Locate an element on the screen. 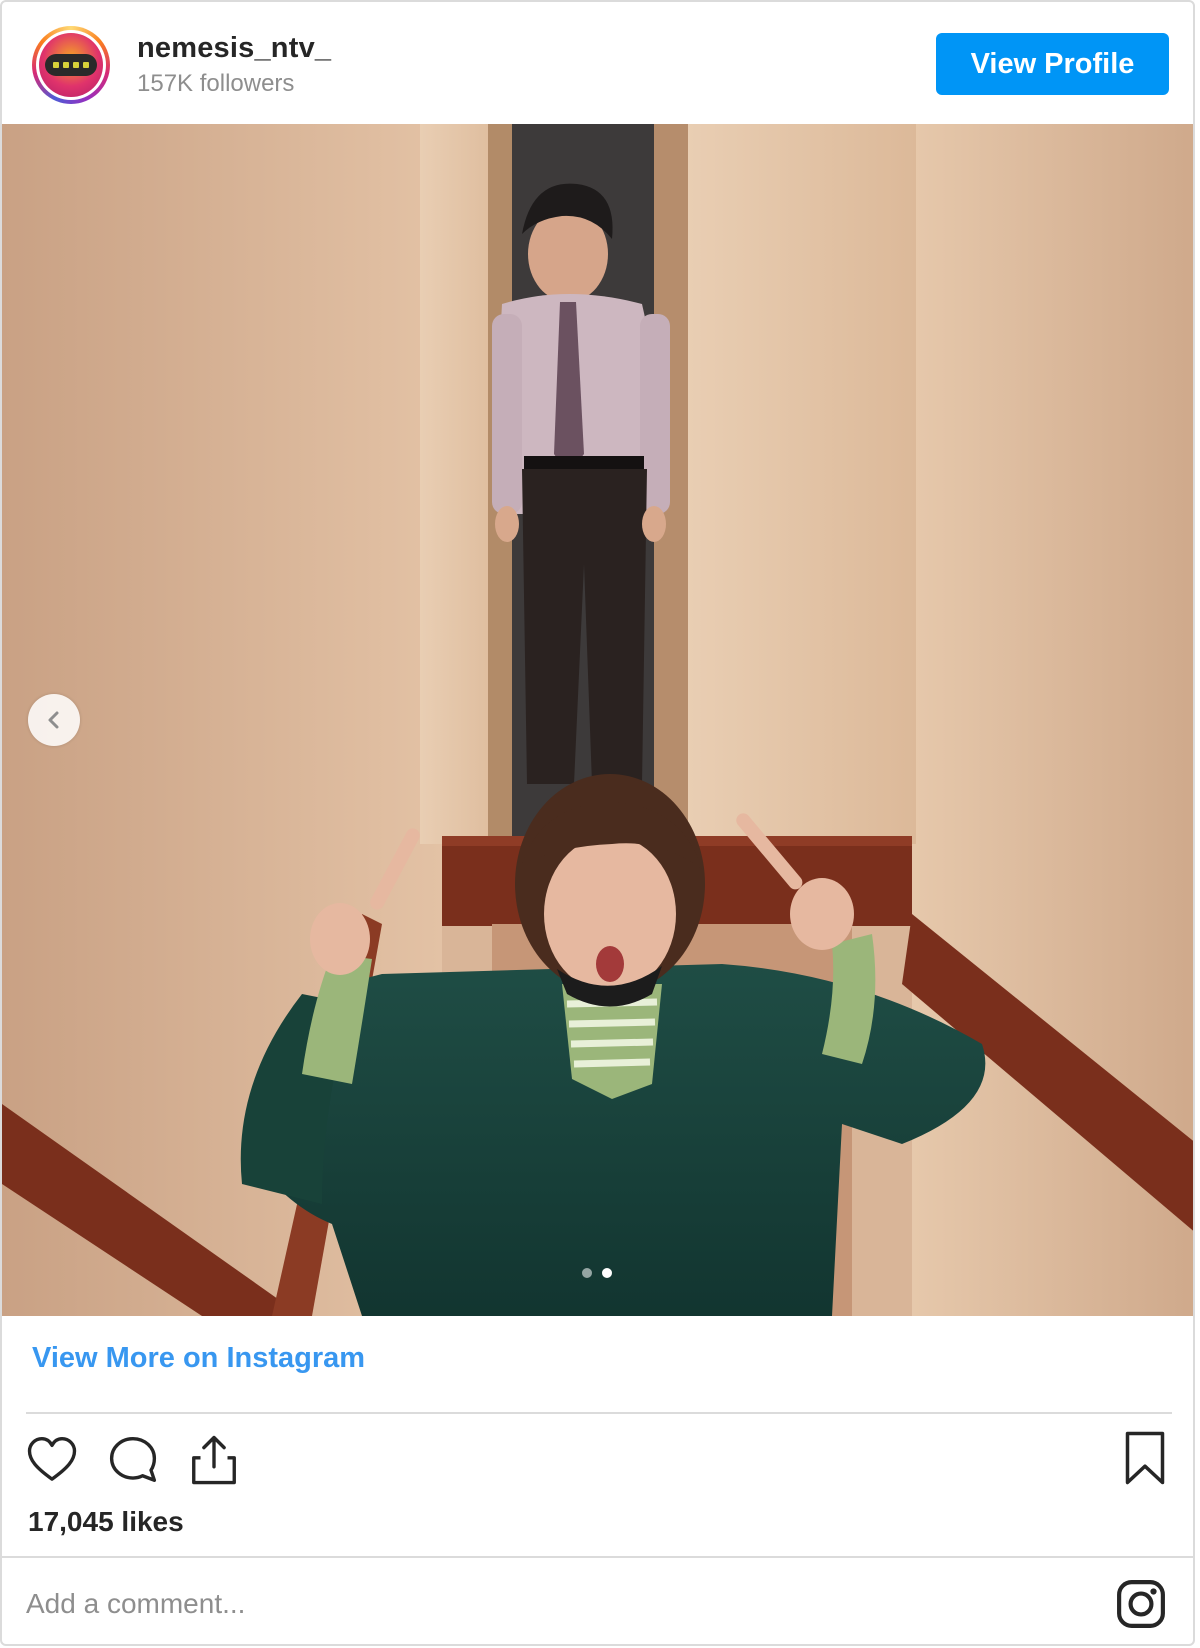 This screenshot has width=1200, height=1648. carousel-dot is located at coordinates (587, 1273).